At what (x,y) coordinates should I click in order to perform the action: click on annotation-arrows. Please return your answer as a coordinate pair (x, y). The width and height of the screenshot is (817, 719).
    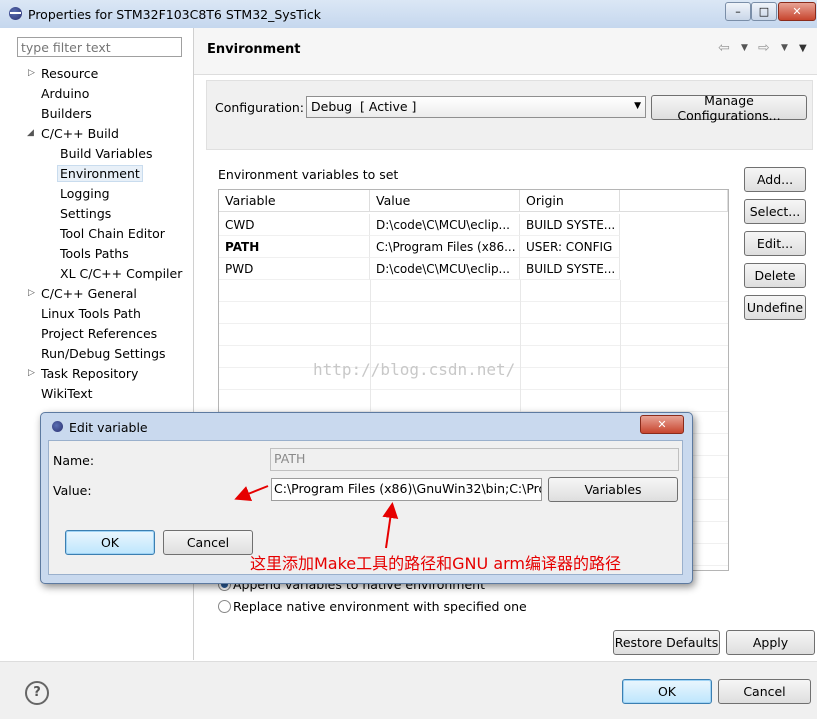
    Looking at the image, I should click on (316, 517).